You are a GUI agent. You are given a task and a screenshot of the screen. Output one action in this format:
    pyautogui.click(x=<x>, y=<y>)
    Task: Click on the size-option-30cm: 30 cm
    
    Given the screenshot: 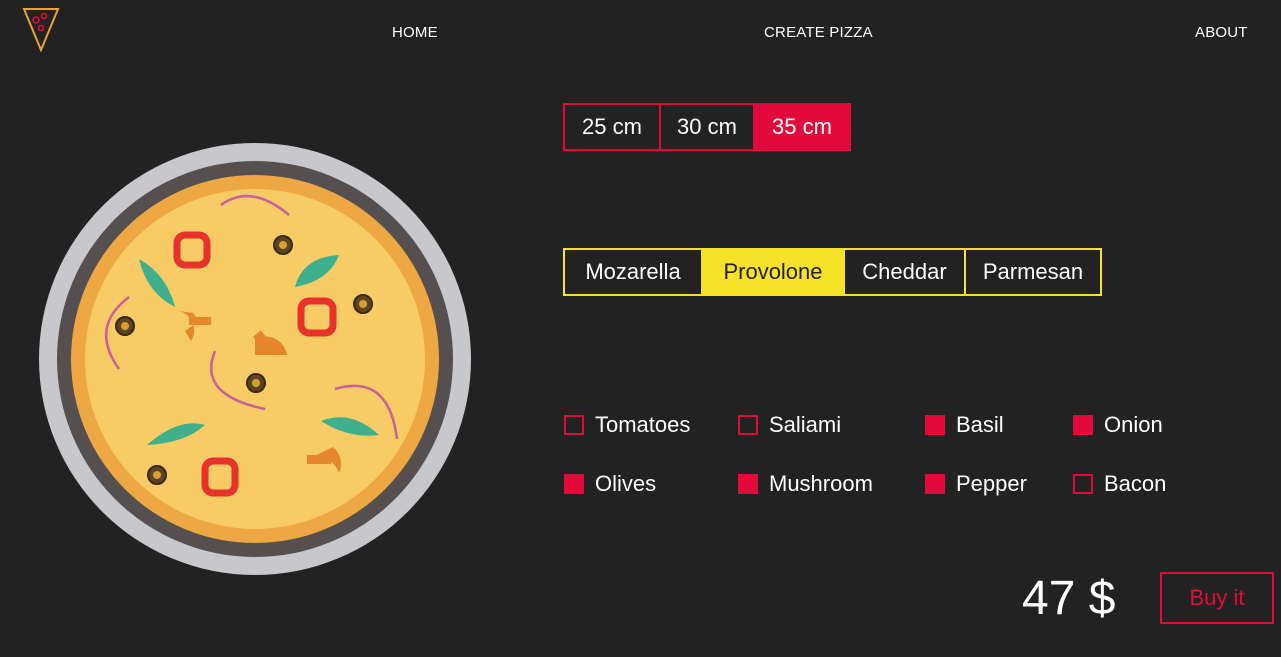 What is the action you would take?
    pyautogui.click(x=706, y=127)
    